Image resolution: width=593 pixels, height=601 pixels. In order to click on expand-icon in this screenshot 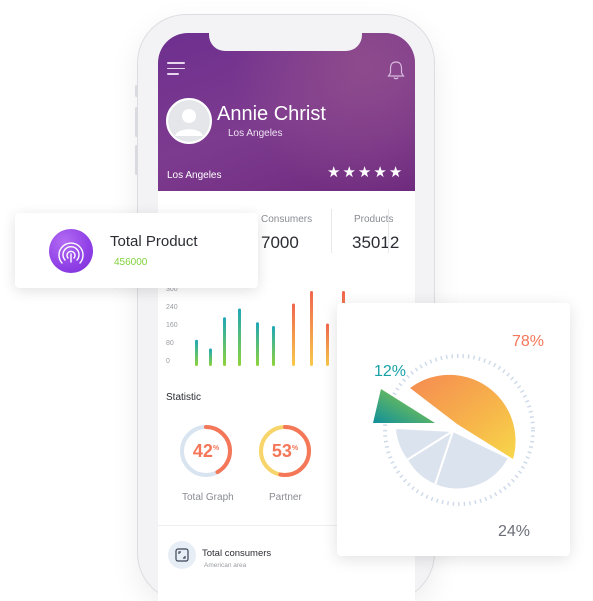, I will do `click(182, 555)`.